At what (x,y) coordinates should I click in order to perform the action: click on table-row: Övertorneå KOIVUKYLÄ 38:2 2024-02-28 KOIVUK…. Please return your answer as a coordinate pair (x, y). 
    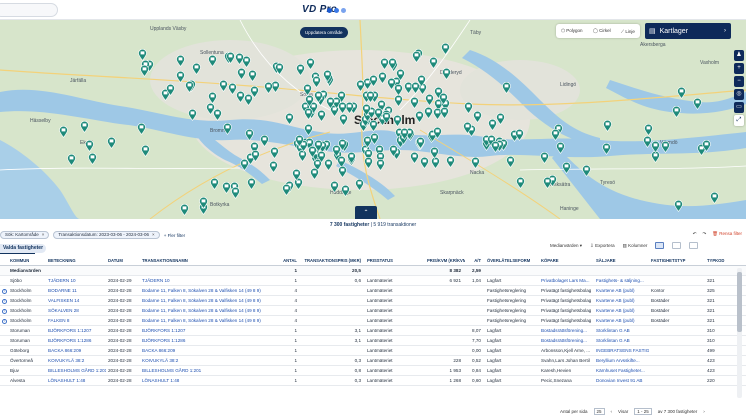
    Looking at the image, I should click on (373, 361).